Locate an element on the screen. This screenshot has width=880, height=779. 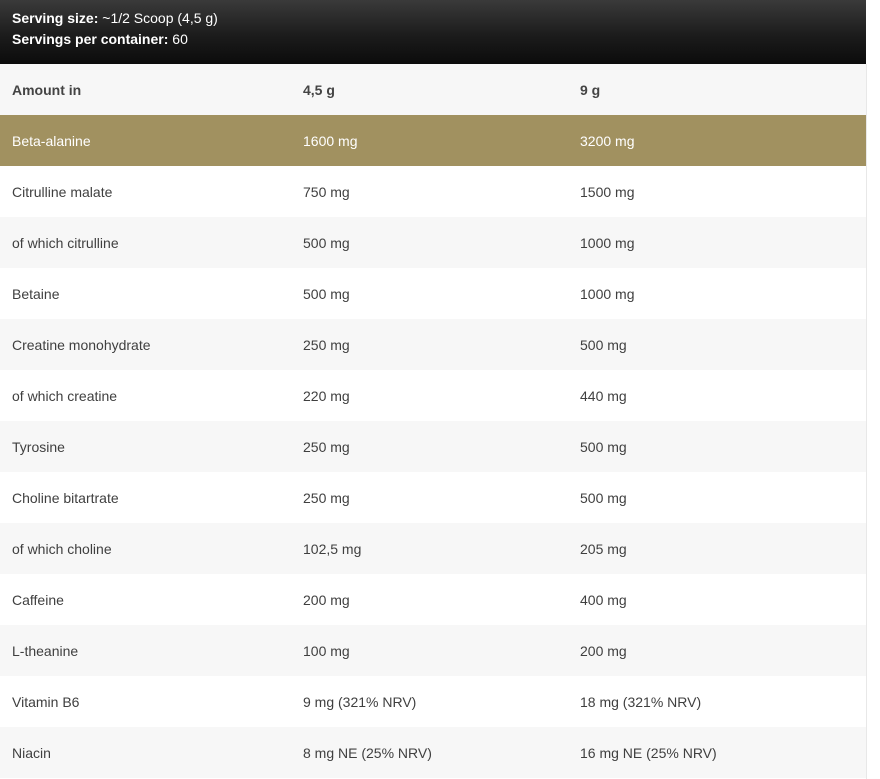
table-row: L-theanine 100 mg 200 mg is located at coordinates (433, 650).